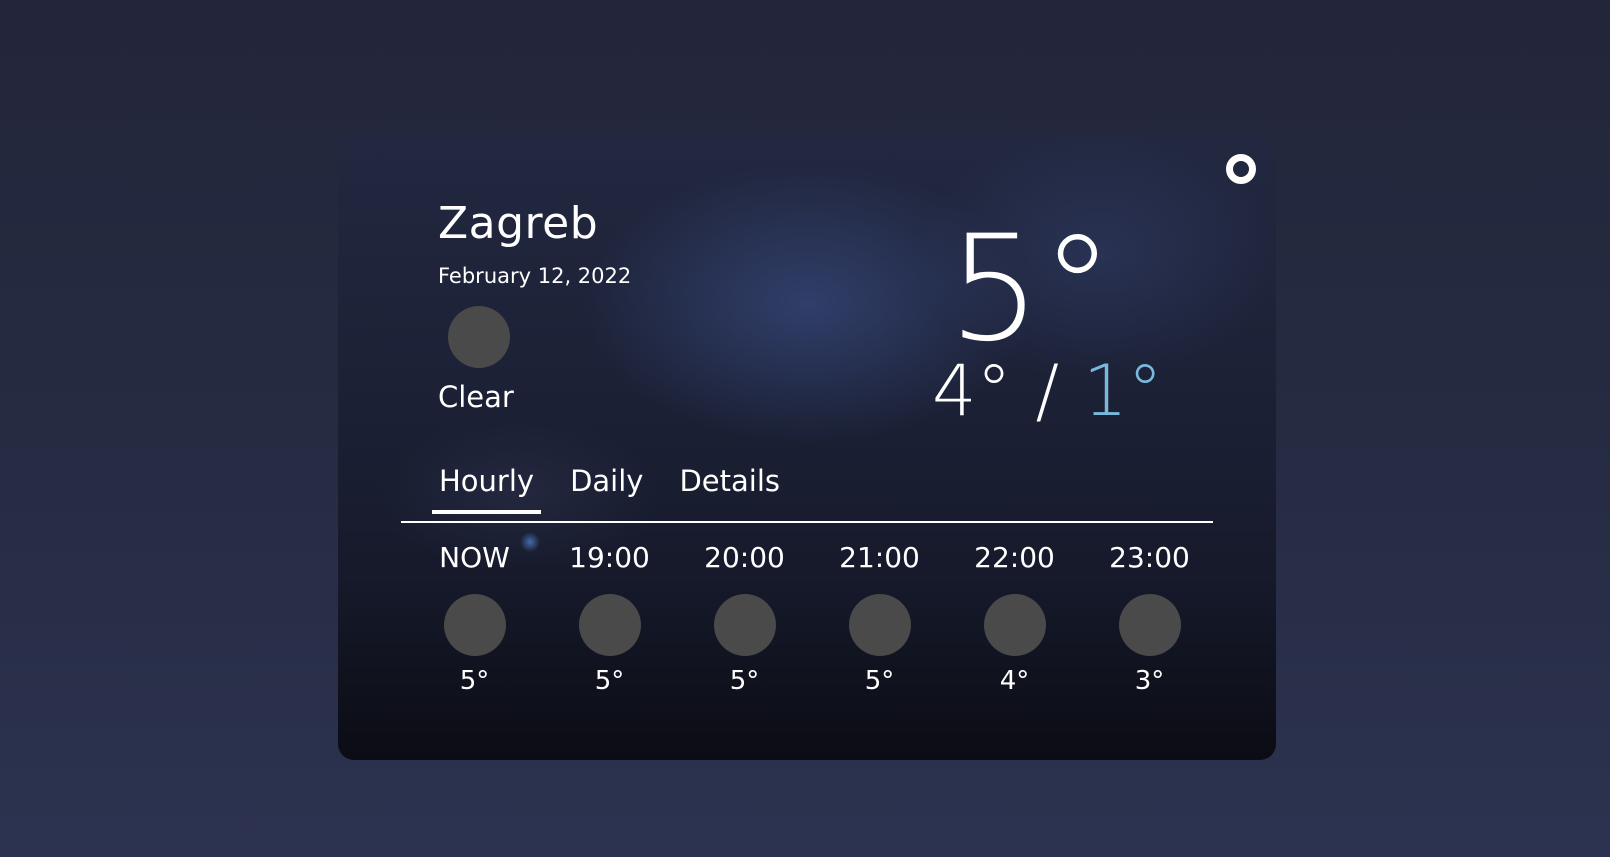  I want to click on hourly-item: NOW 5°, so click(474, 619).